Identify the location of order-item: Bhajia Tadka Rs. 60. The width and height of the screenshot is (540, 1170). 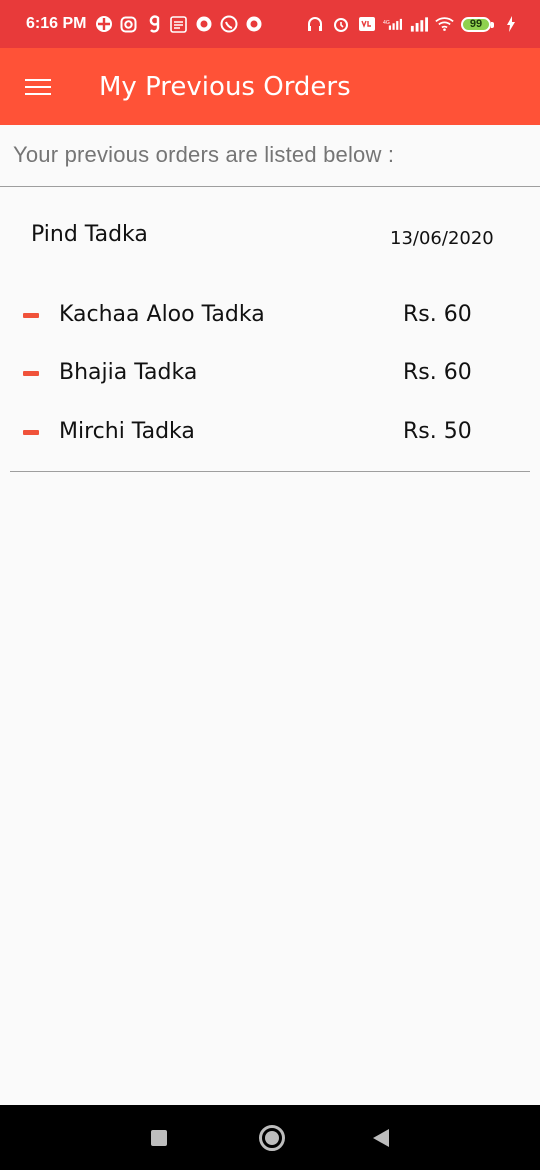
(270, 374).